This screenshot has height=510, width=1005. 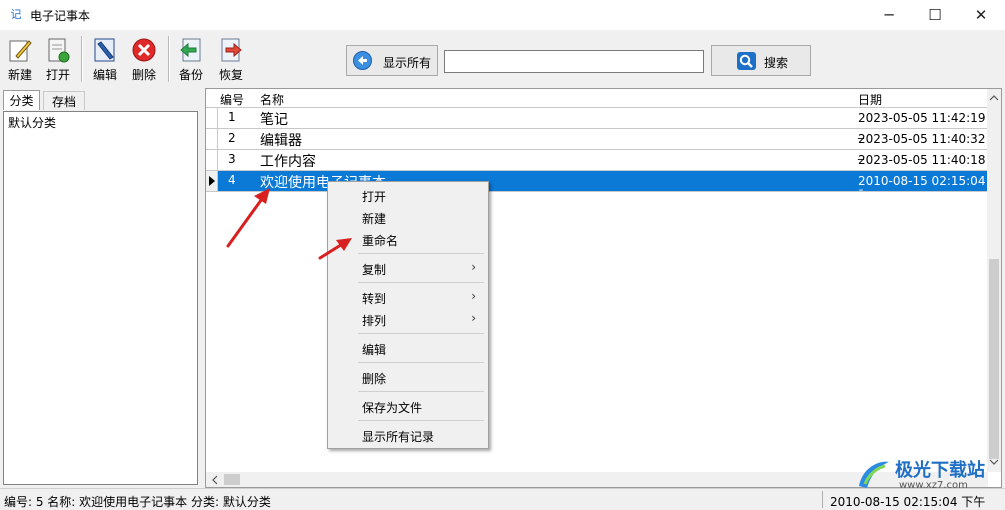 I want to click on status-record-info: 编号: 5 名称: 欢迎使用电子记事本 分类: 默认分类, so click(x=137, y=502).